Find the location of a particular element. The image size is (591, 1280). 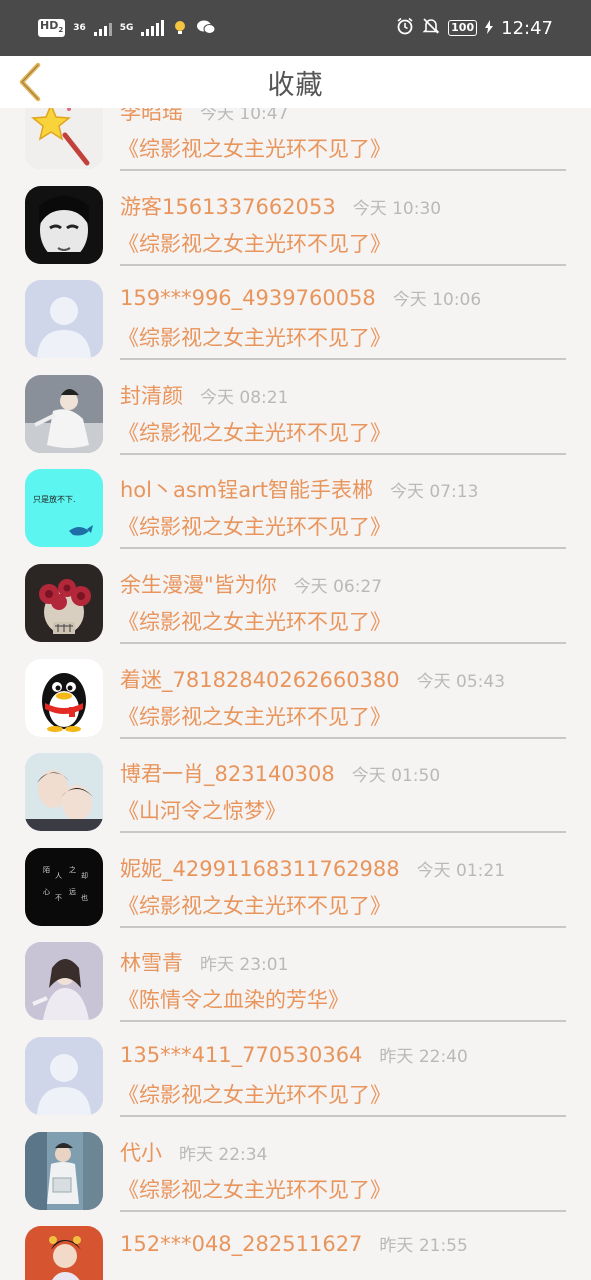

list-item: 152***048_282511627 昨天 21:55 is located at coordinates (295, 1249).